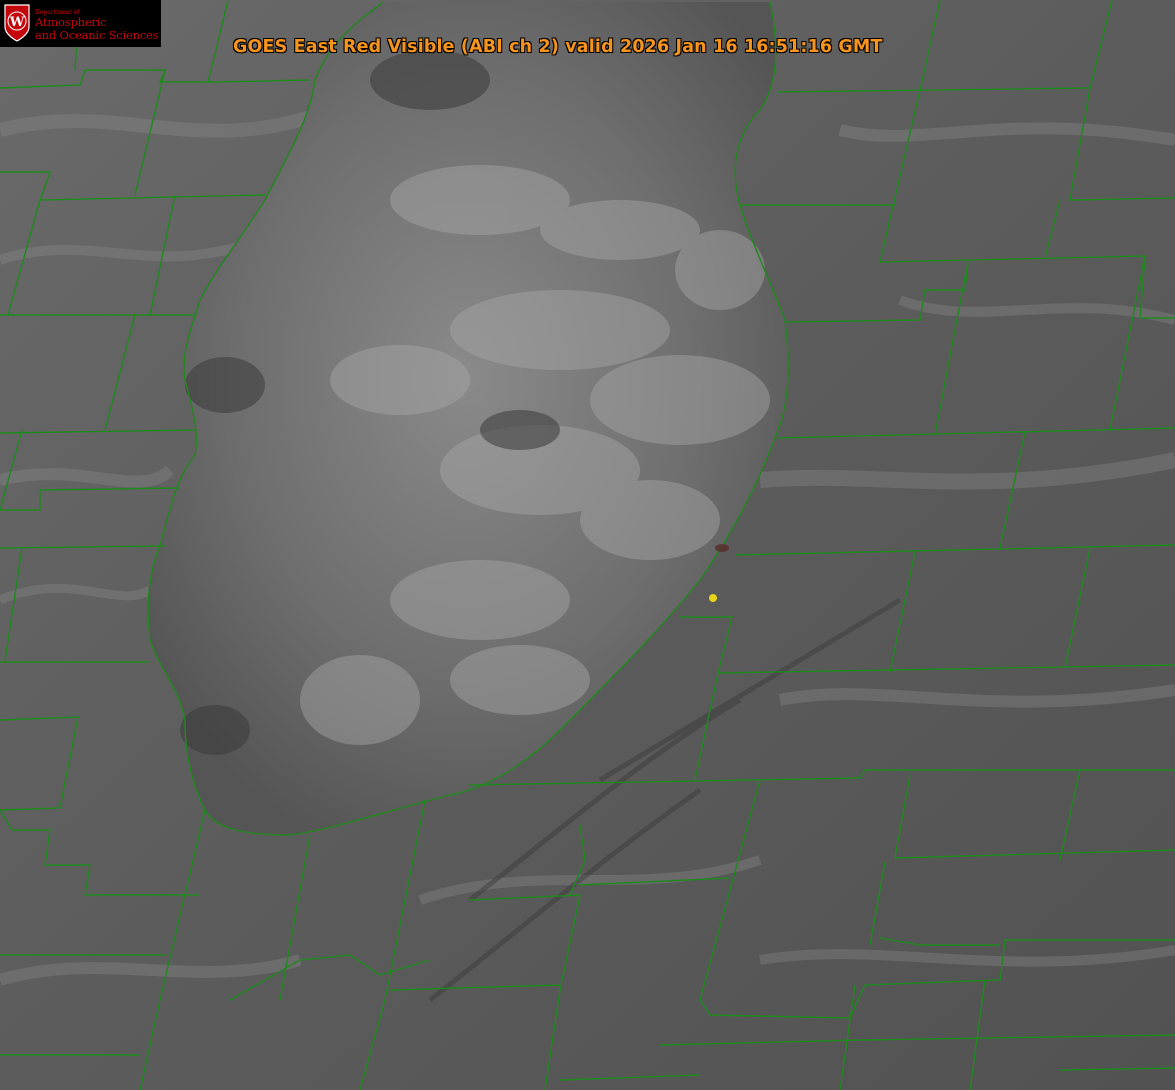 The height and width of the screenshot is (1090, 1175). Describe the element at coordinates (71, 22) in the screenshot. I see `logo-line1: Atmospheric` at that location.